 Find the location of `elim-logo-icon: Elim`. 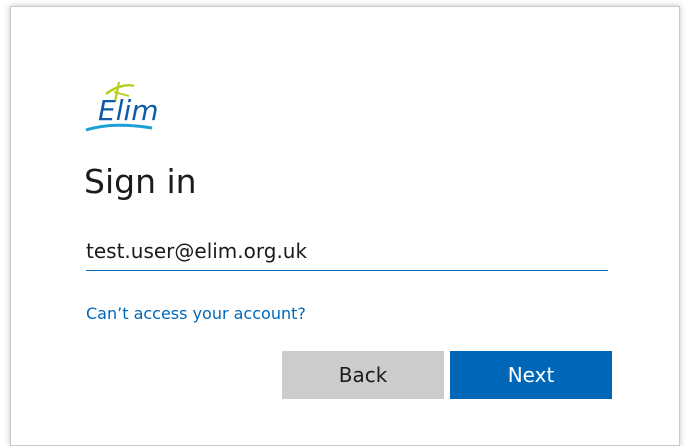

elim-logo-icon: Elim is located at coordinates (124, 108).